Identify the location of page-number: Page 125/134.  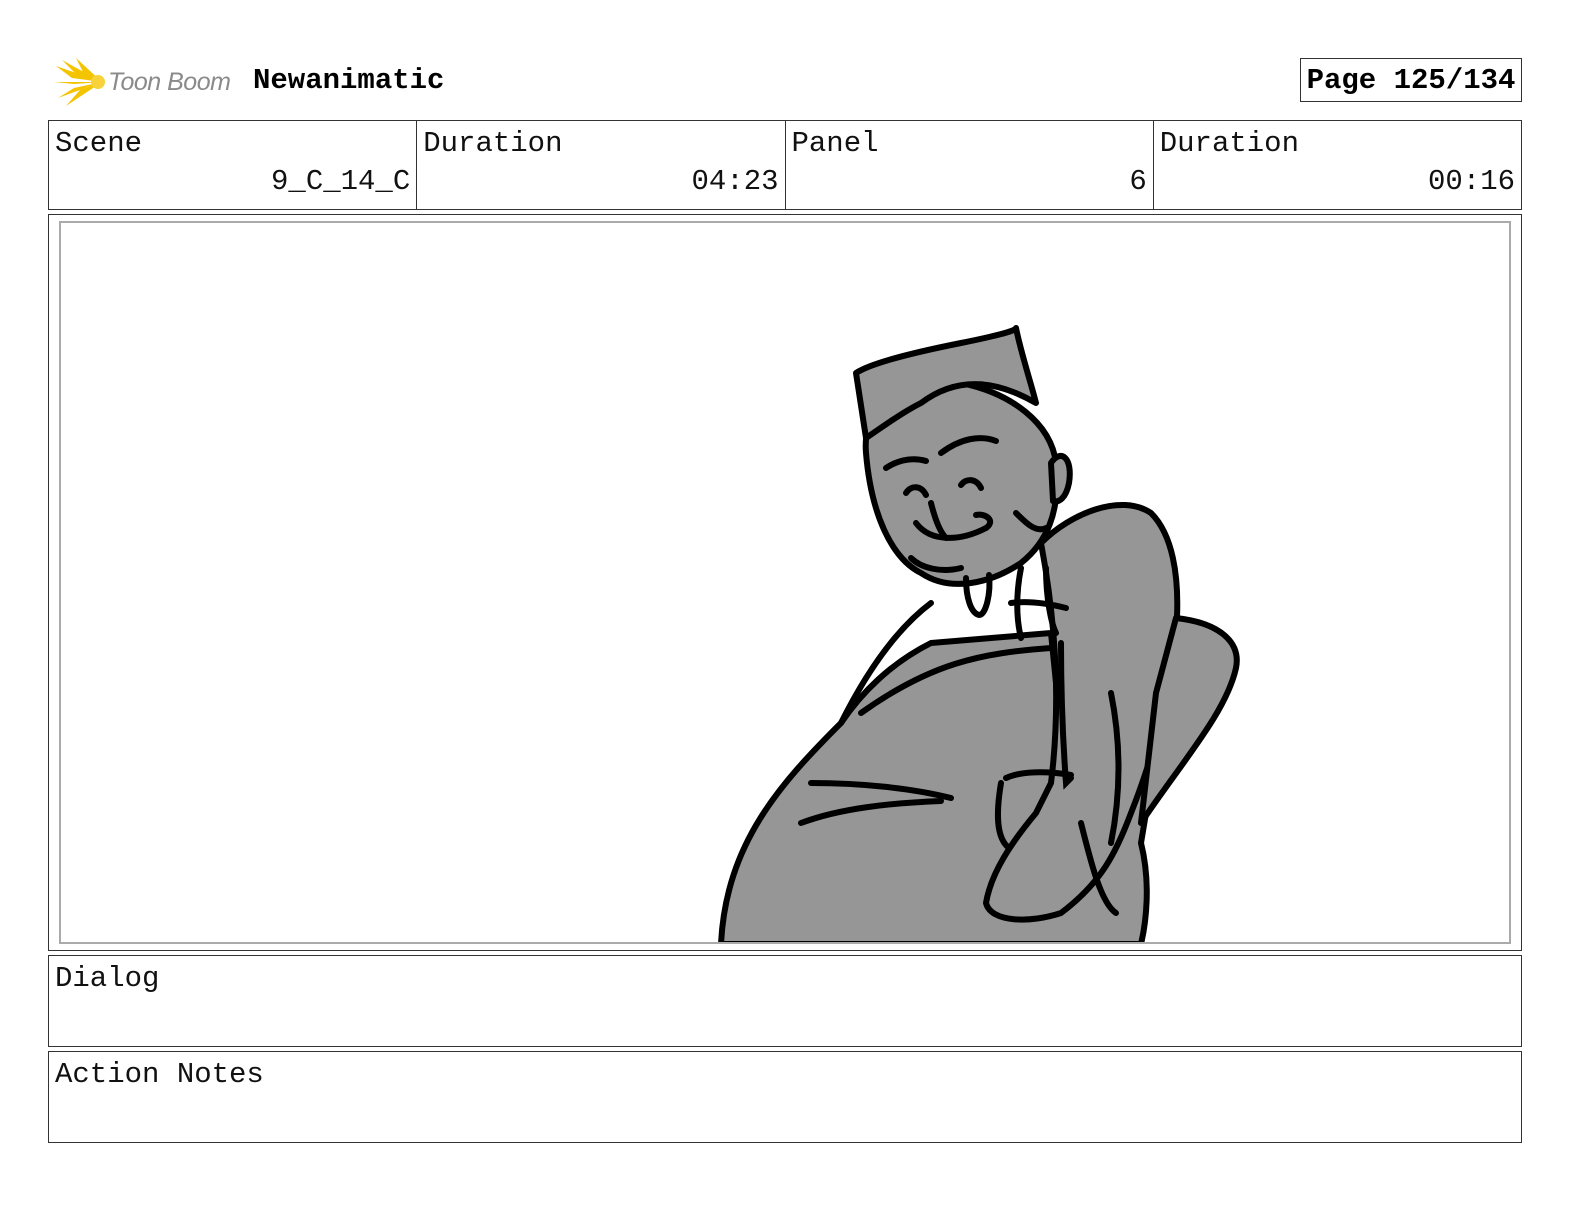
(1411, 80).